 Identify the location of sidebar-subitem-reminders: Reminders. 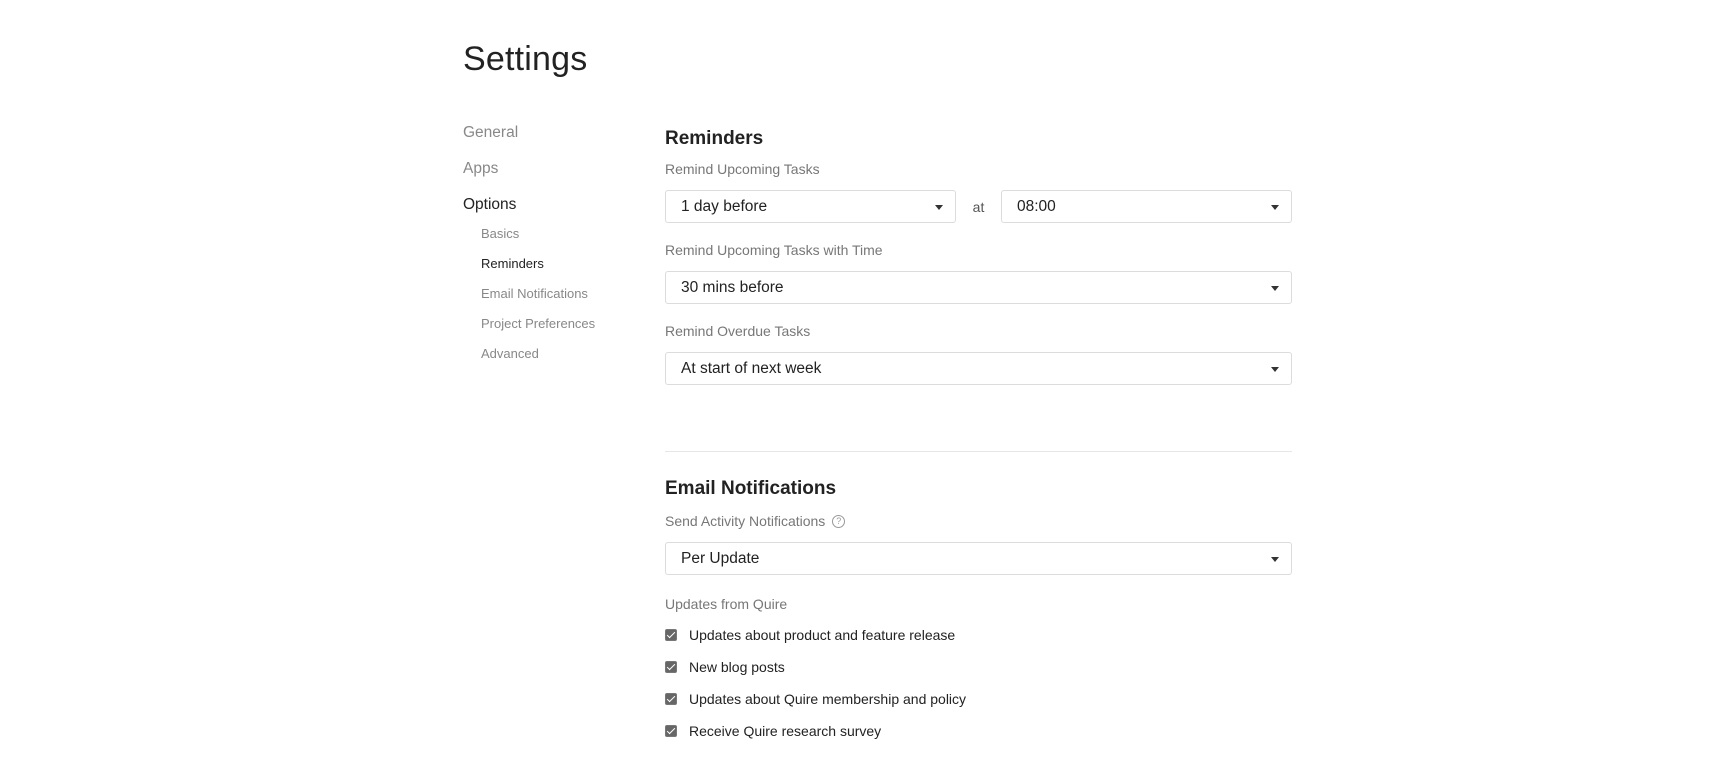
(562, 270).